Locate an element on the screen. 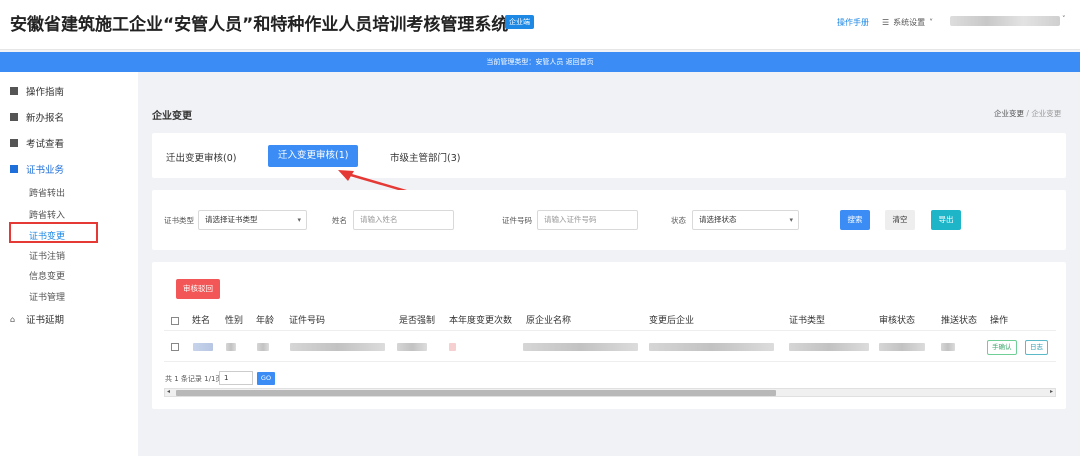 Image resolution: width=1080 pixels, height=456 pixels. name-label: 姓名 is located at coordinates (339, 220).